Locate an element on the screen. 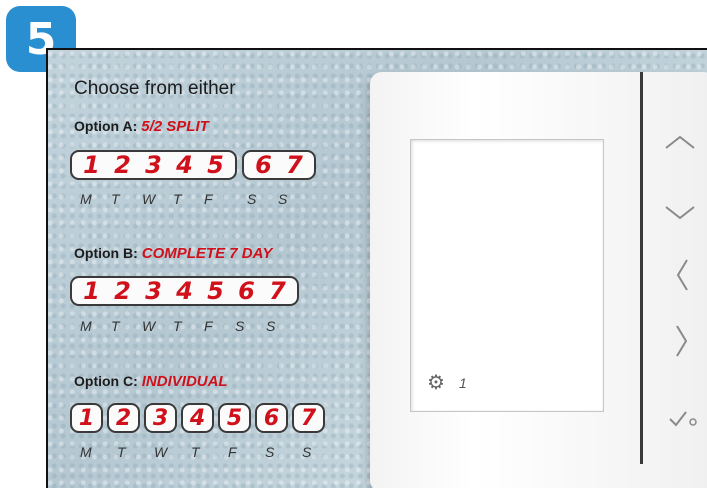 The width and height of the screenshot is (707, 488). option-a-weekday-group: 1 2 3 4 5 is located at coordinates (153, 165).